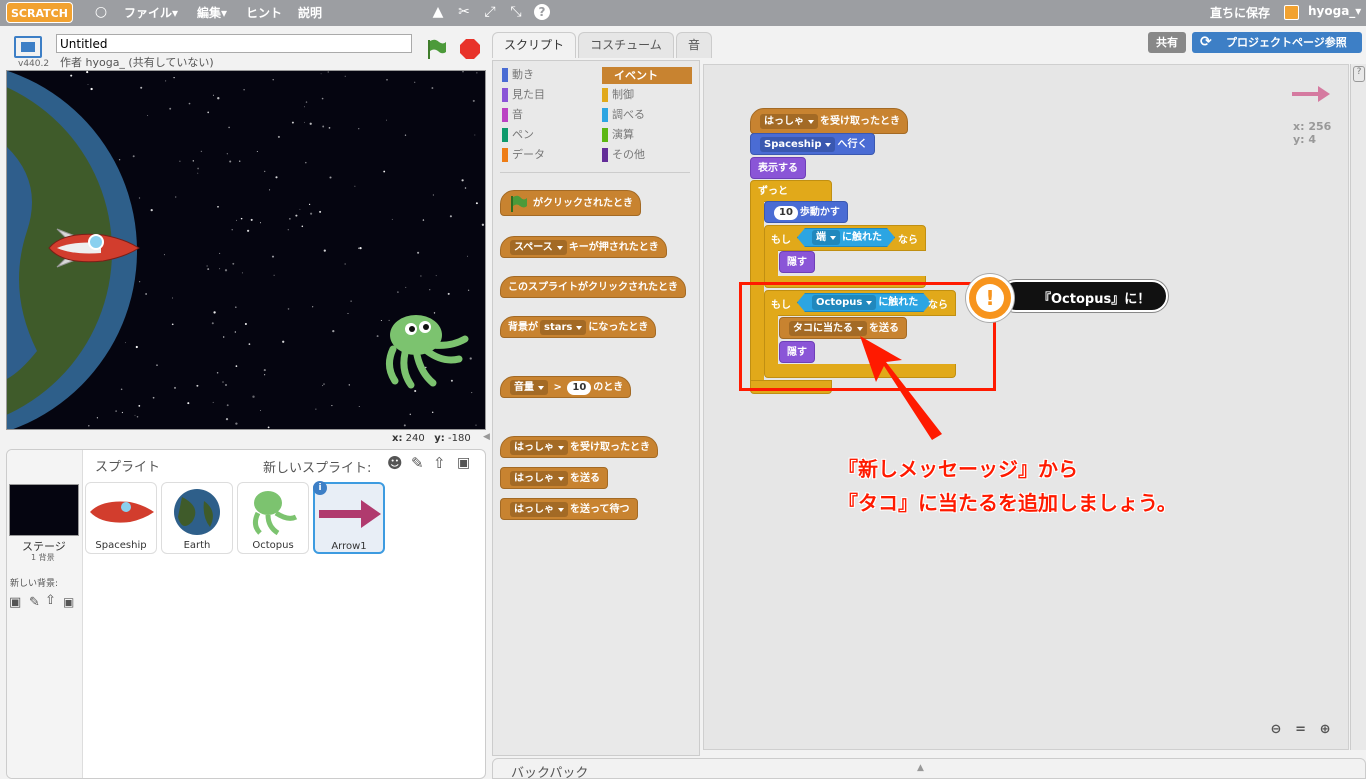 The image size is (1366, 779). I want to click on expand-up-icon: ▲, so click(920, 768).